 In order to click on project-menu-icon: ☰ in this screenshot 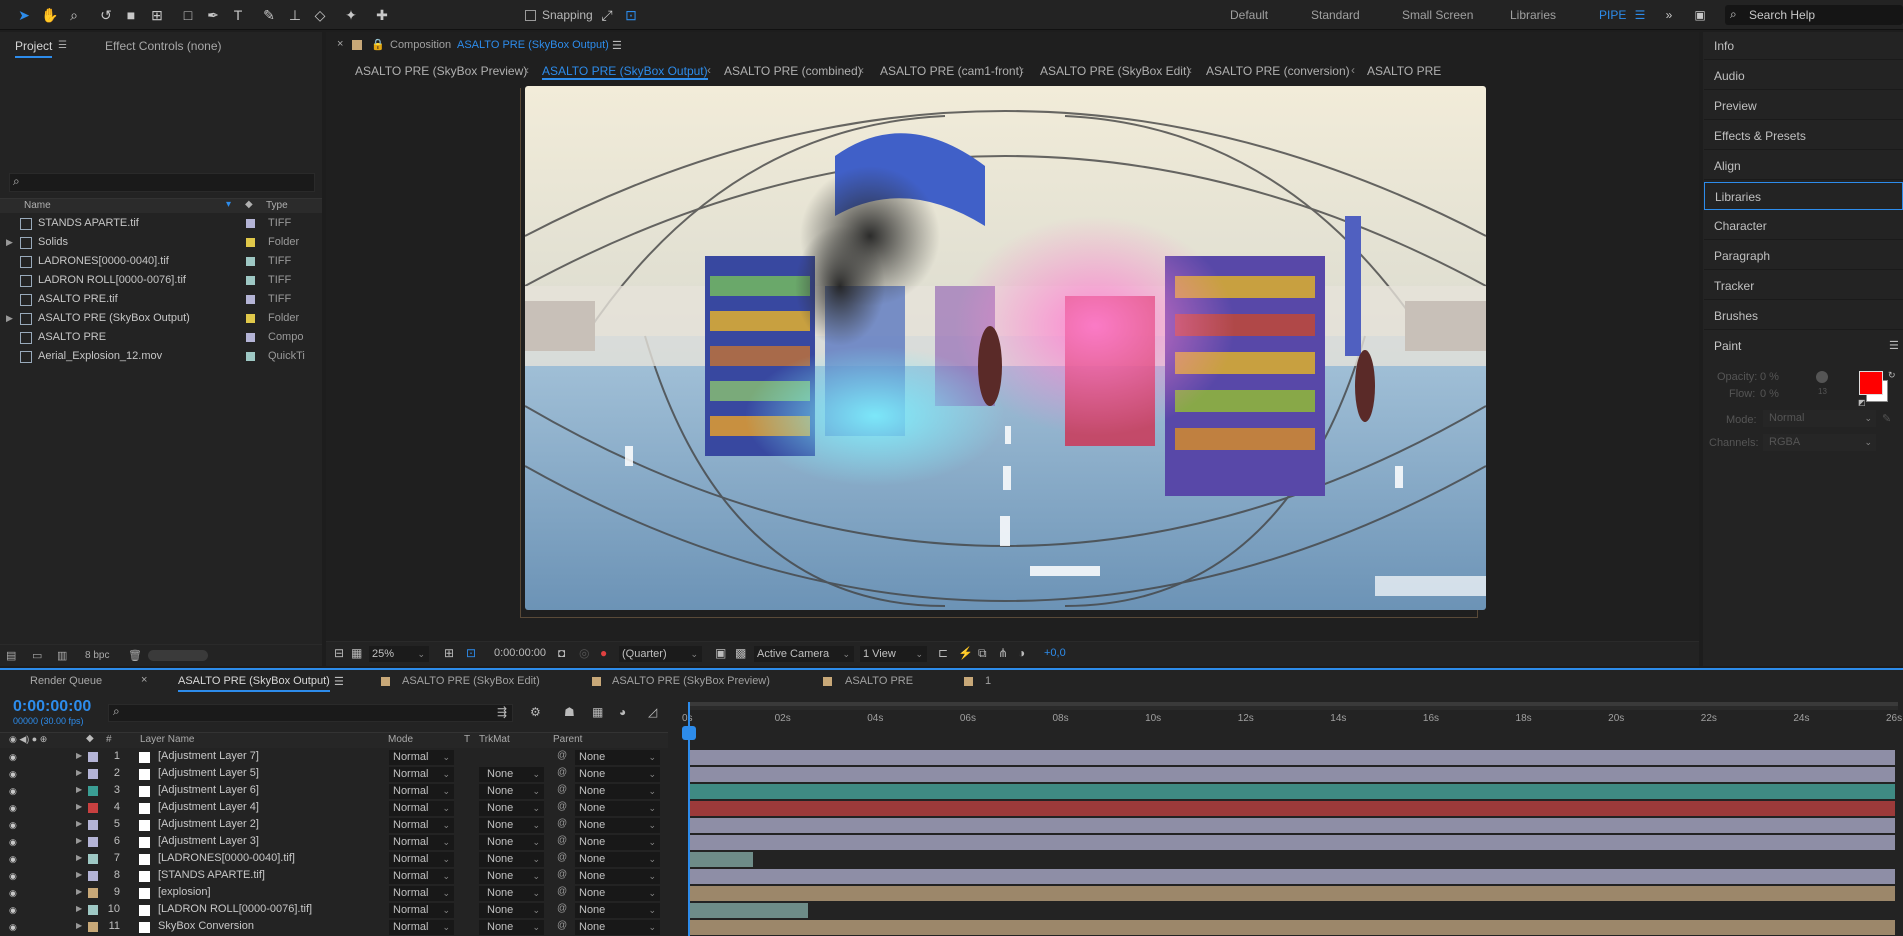, I will do `click(62, 45)`.